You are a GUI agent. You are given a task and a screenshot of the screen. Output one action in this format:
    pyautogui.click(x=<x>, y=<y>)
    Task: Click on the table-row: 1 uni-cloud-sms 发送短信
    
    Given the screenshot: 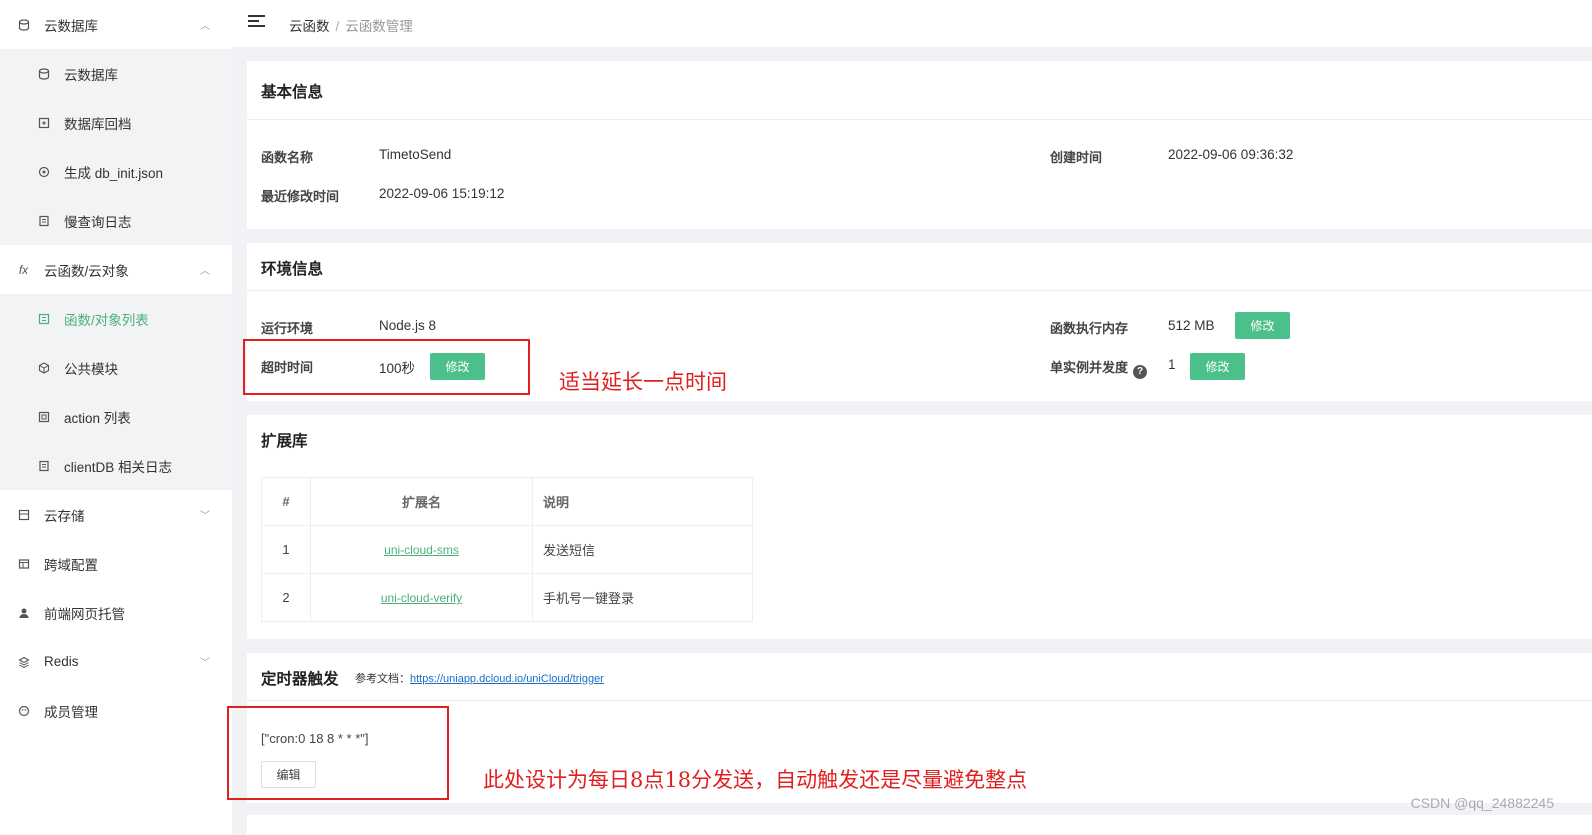 What is the action you would take?
    pyautogui.click(x=507, y=549)
    